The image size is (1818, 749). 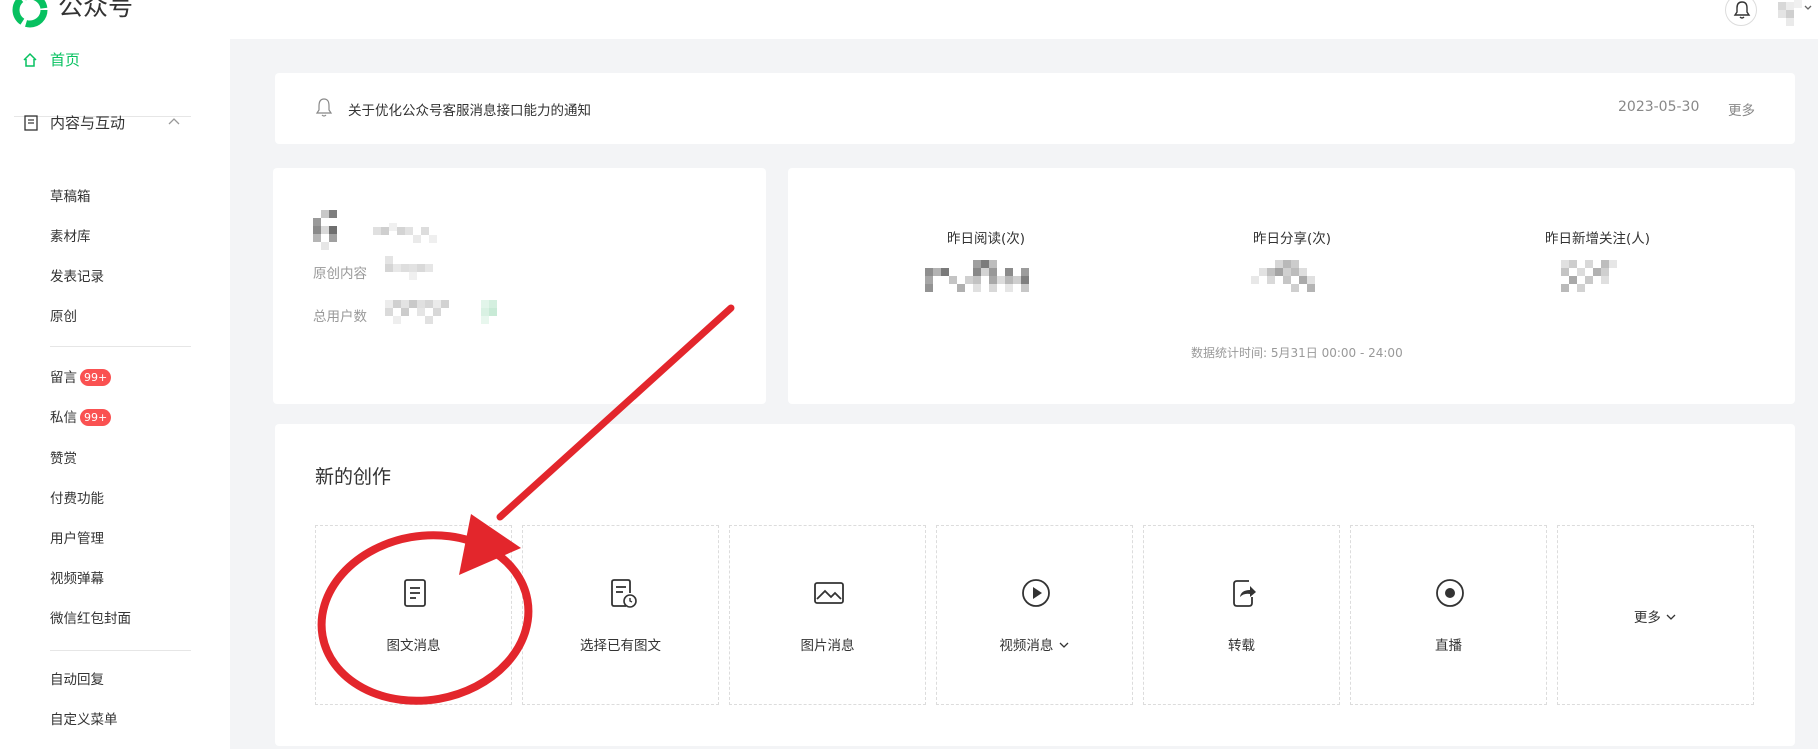 I want to click on live-stream-button: 直播, so click(x=1448, y=615).